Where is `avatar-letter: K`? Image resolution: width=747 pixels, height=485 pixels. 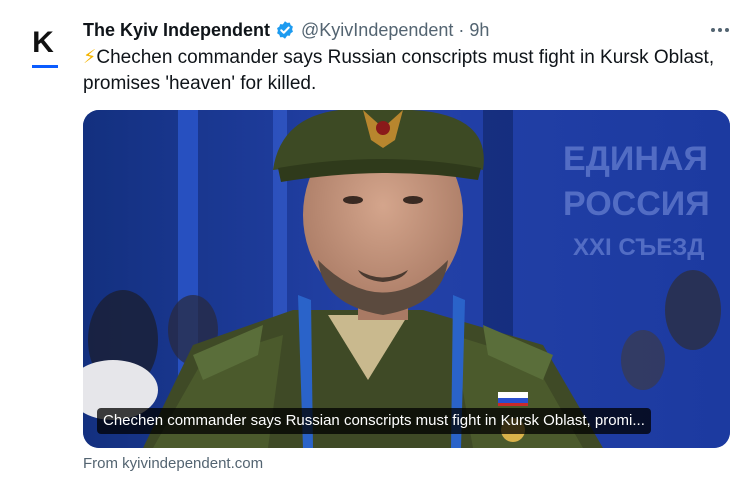
avatar-letter: K is located at coordinates (43, 42).